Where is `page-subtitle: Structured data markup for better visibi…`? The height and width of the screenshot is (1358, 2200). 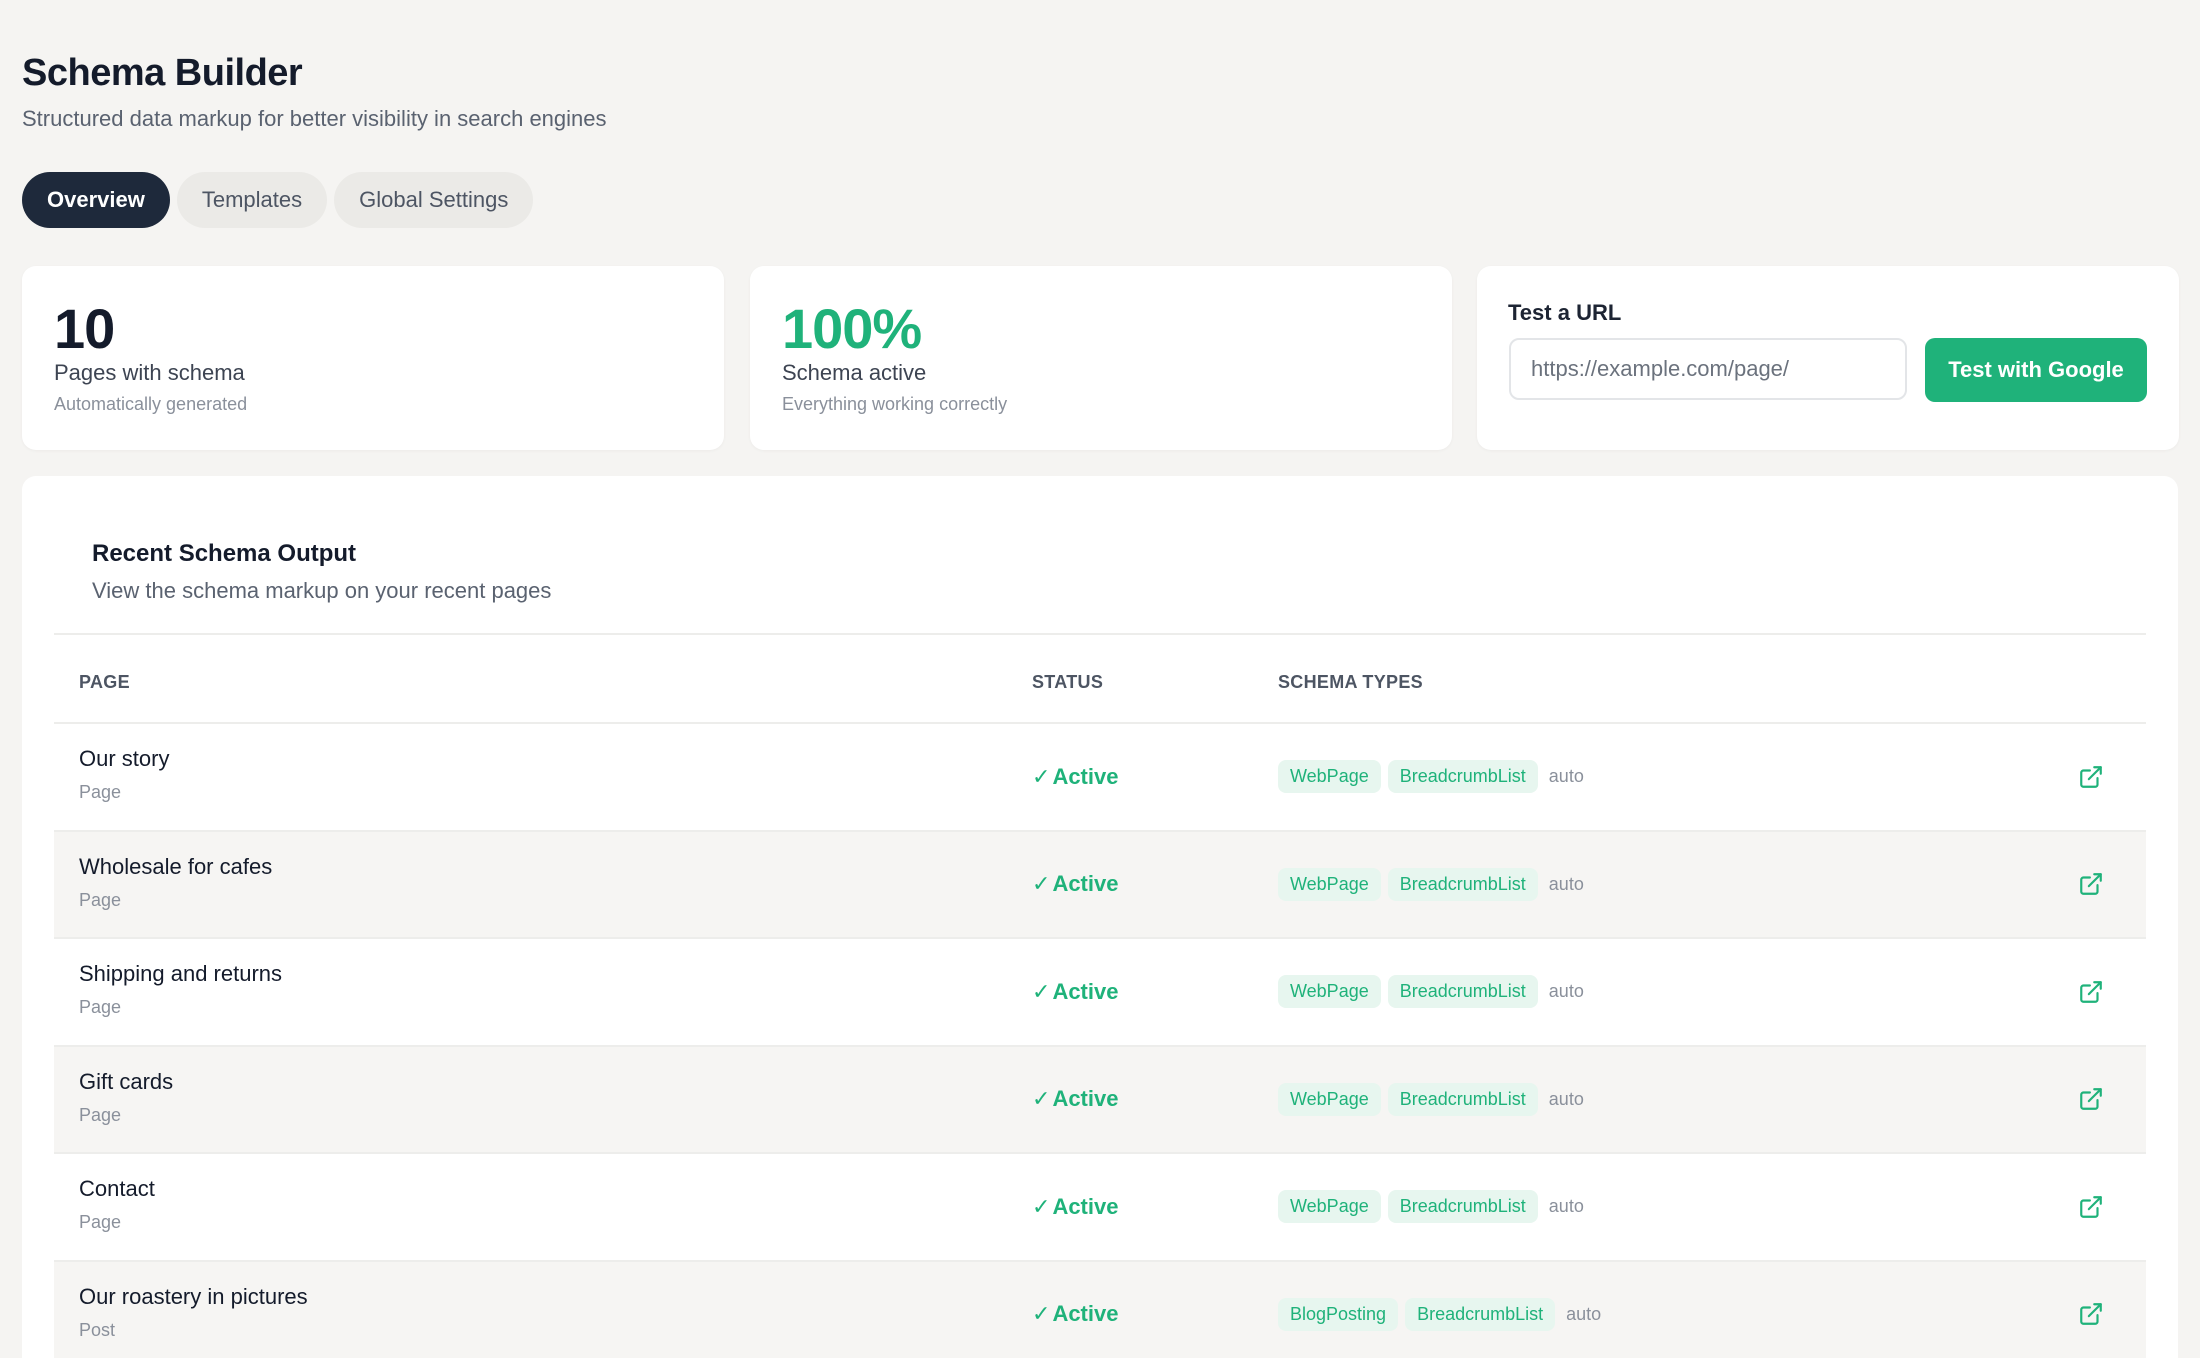
page-subtitle: Structured data markup for better visibi… is located at coordinates (314, 118).